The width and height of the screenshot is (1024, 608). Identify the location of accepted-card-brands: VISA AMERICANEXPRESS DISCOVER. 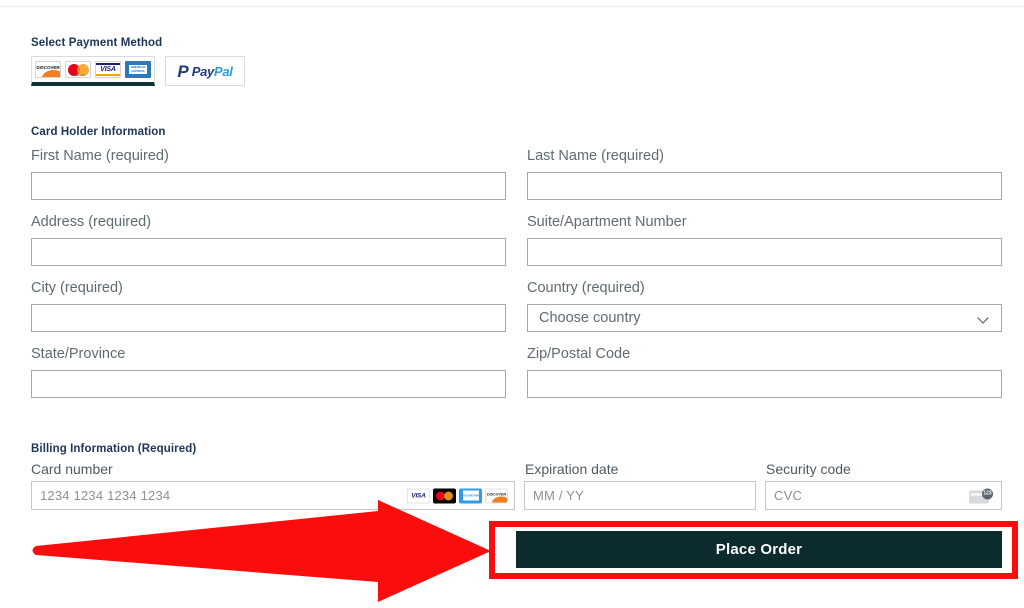
(457, 495).